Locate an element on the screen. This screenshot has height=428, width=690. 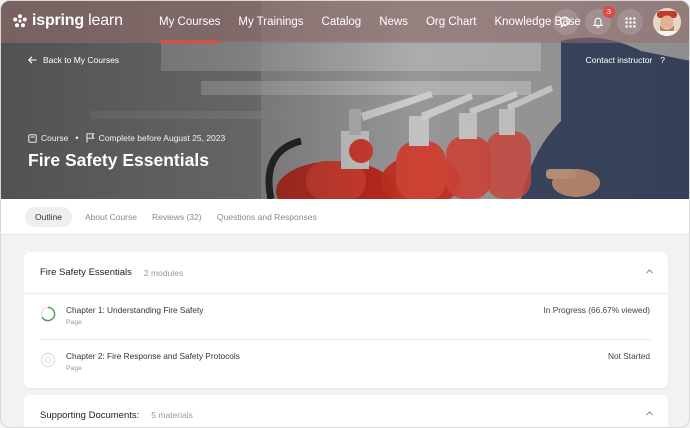
nav-item-my-trainings: My Trainings is located at coordinates (270, 22).